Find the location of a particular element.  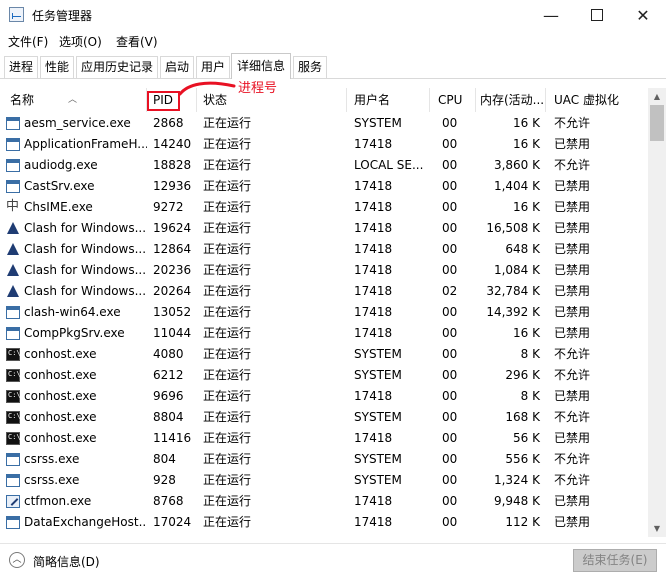

maximize-button is located at coordinates (597, 15).